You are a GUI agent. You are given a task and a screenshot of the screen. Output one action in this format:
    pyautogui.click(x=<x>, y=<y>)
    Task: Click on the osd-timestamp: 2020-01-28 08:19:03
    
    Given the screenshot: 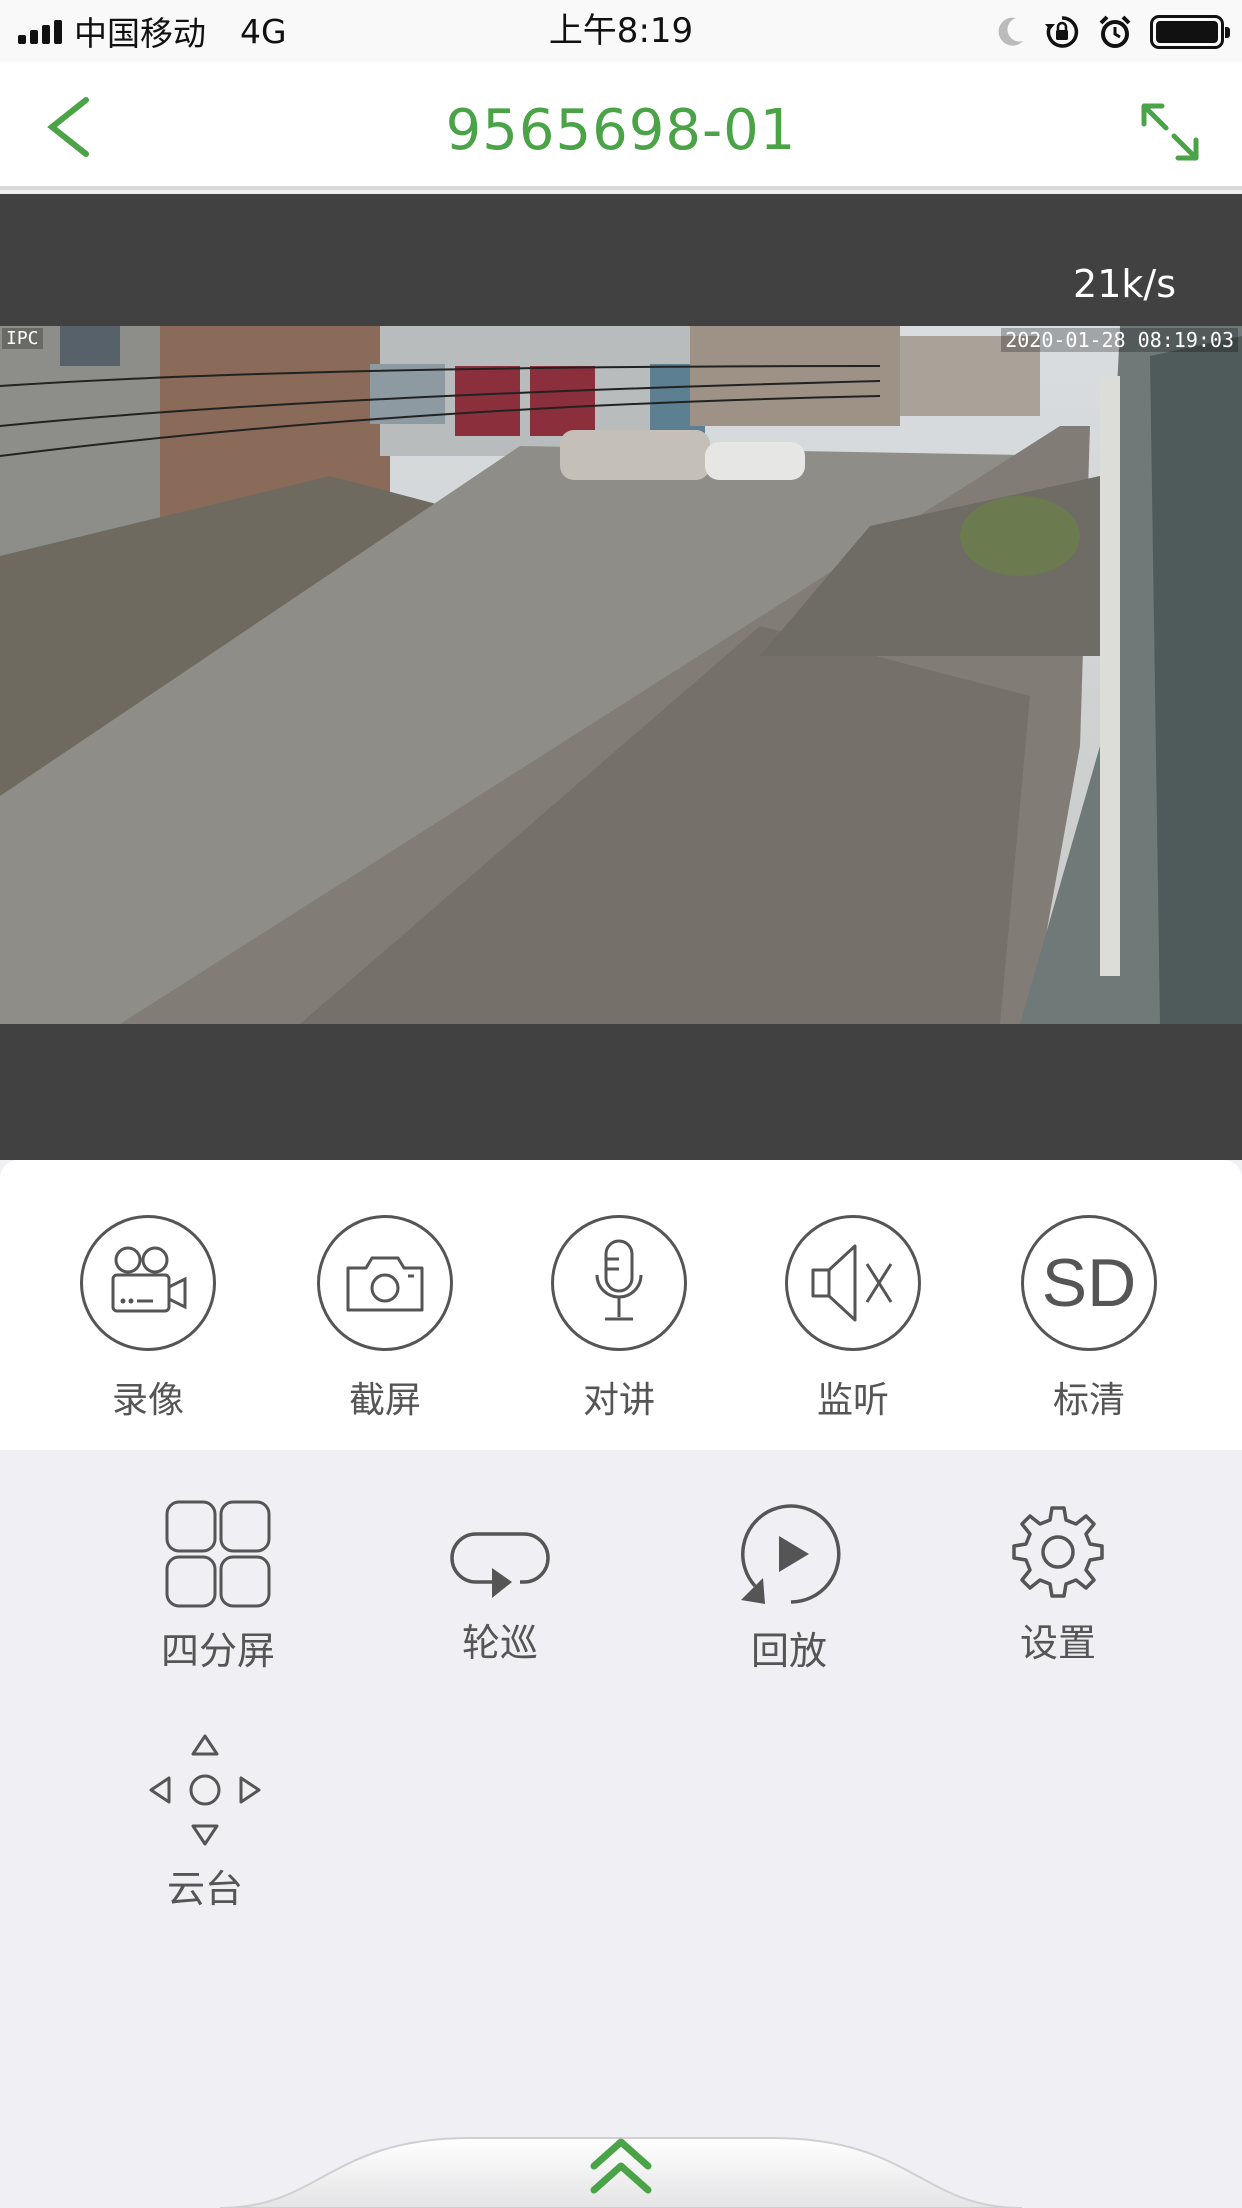 What is the action you would take?
    pyautogui.click(x=1119, y=340)
    